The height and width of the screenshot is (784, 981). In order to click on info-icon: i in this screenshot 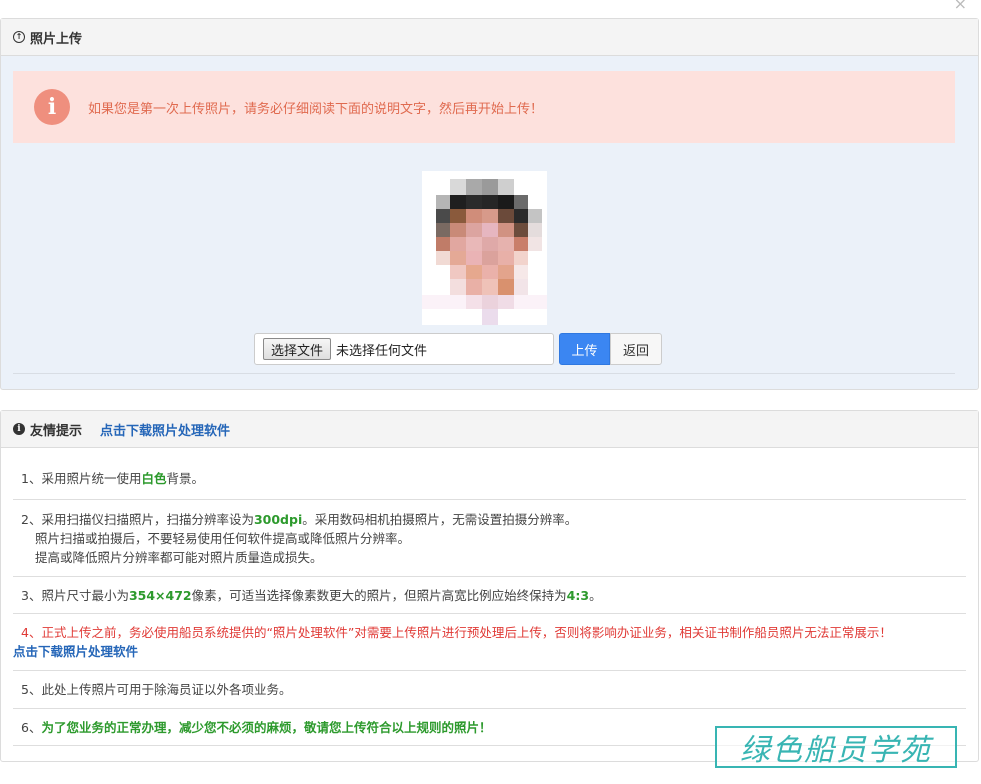, I will do `click(52, 107)`.